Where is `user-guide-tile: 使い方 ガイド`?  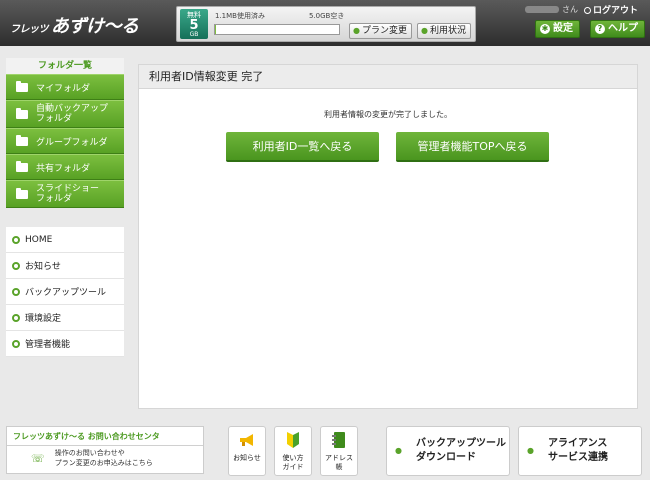 user-guide-tile: 使い方 ガイド is located at coordinates (293, 451).